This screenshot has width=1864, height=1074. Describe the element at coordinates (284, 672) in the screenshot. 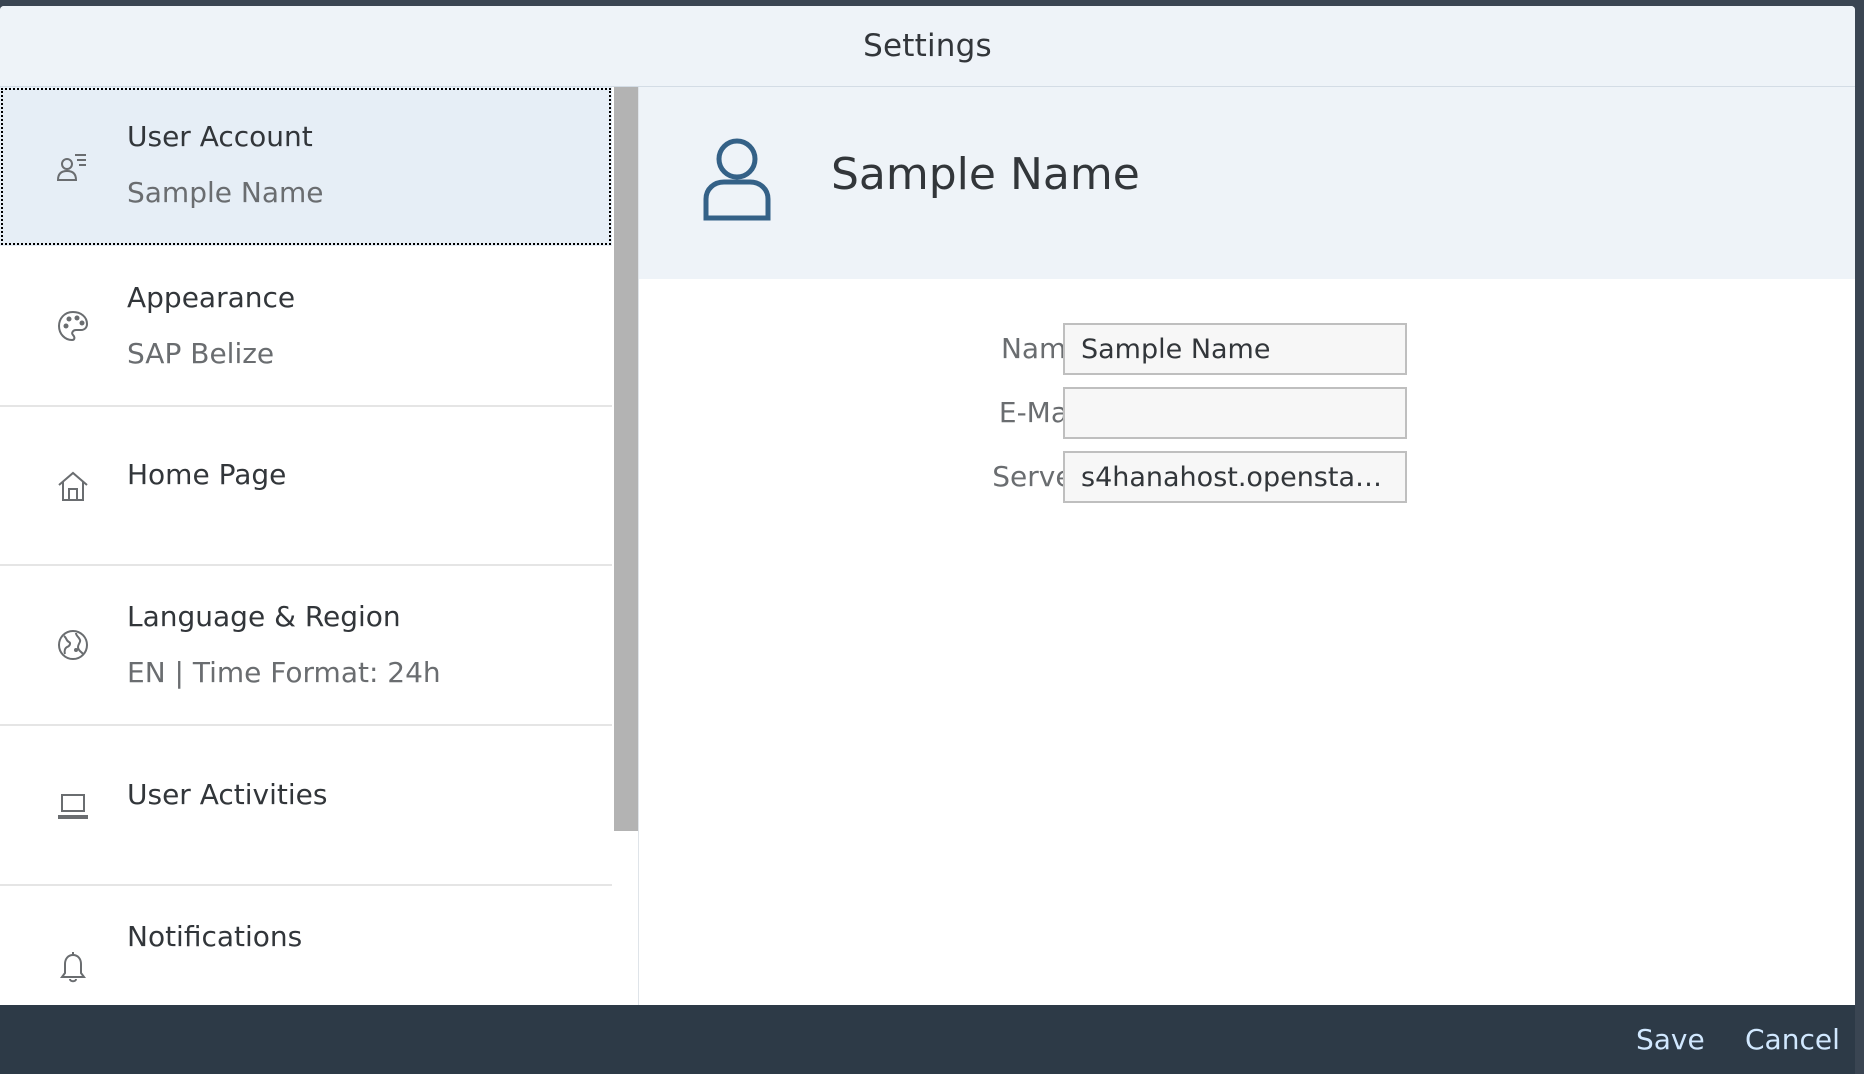

I see `nav-item-subtitle: EN | Time Format: 24h` at that location.